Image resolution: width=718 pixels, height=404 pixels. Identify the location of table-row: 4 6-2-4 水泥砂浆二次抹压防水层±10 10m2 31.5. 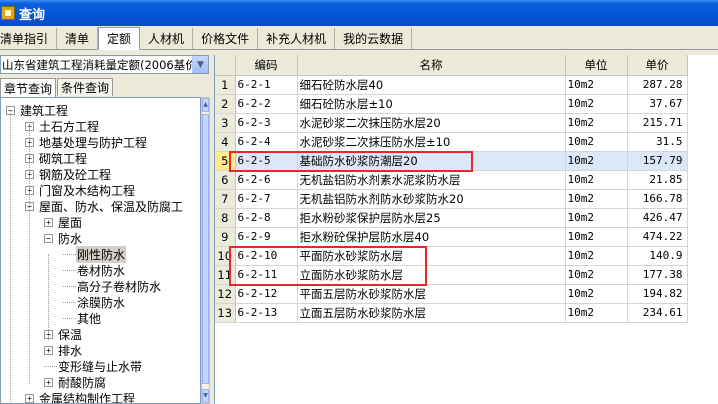
(451, 142).